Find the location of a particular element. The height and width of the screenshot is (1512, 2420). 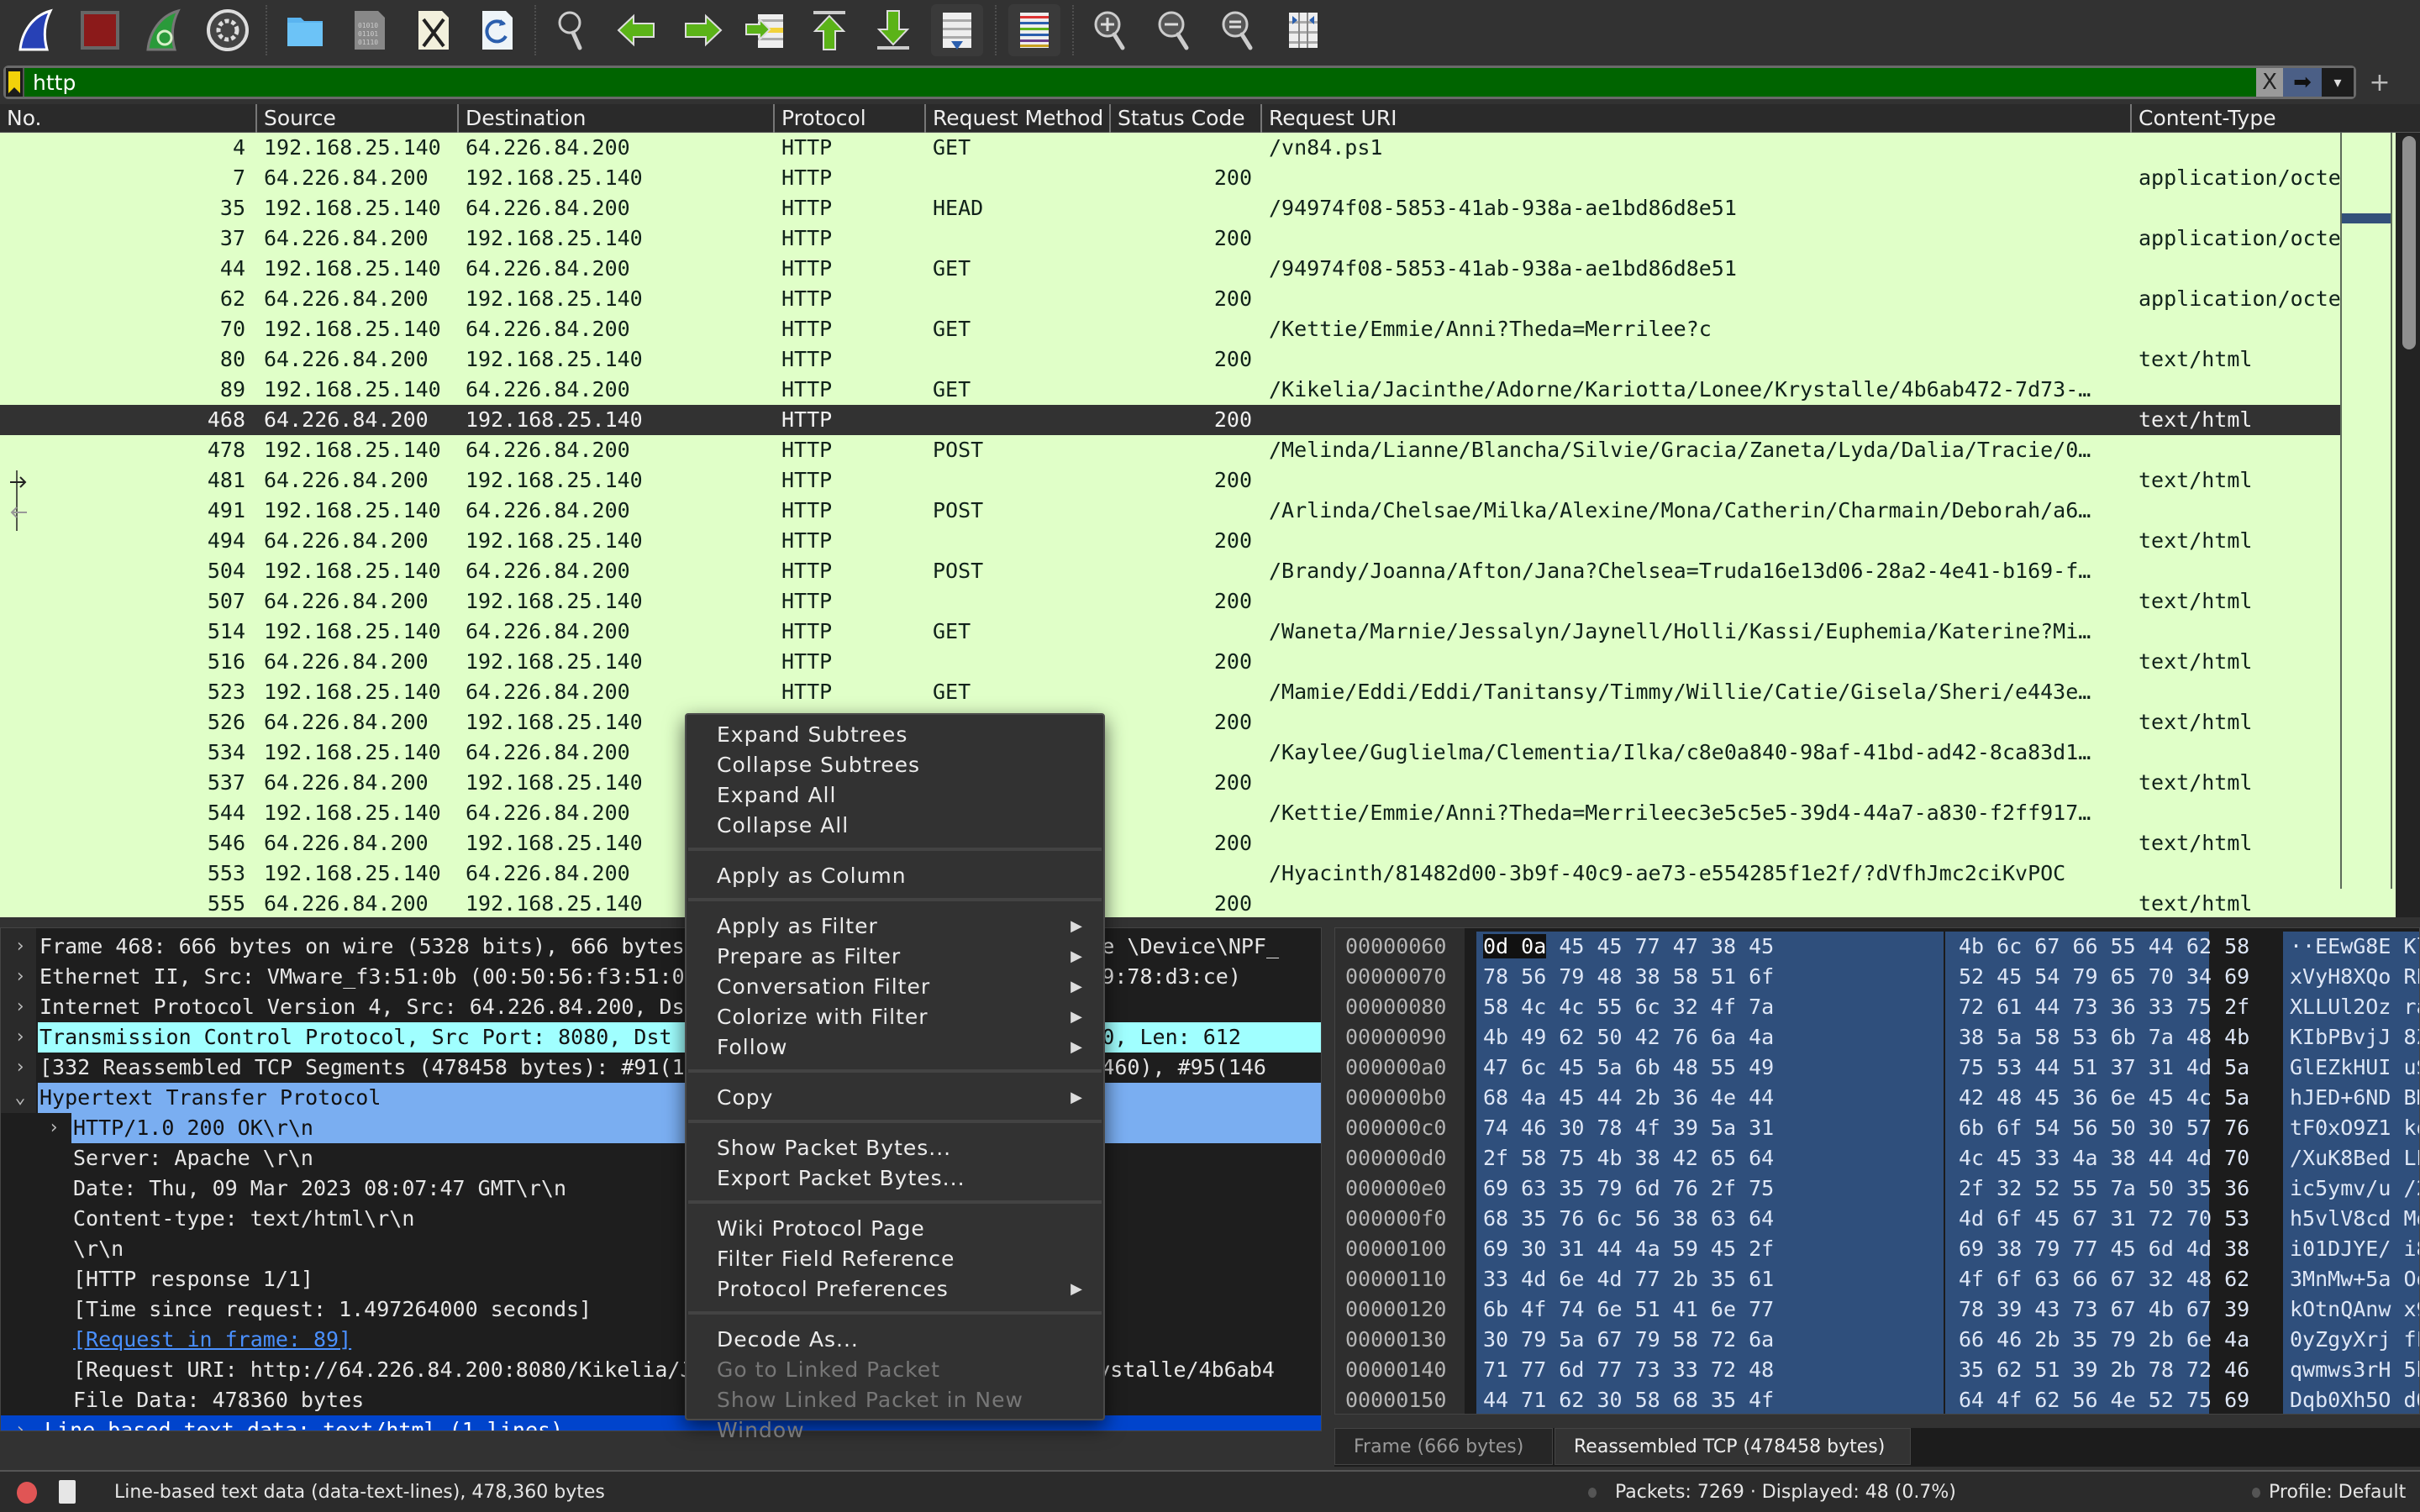

go-back-button is located at coordinates (638, 30).